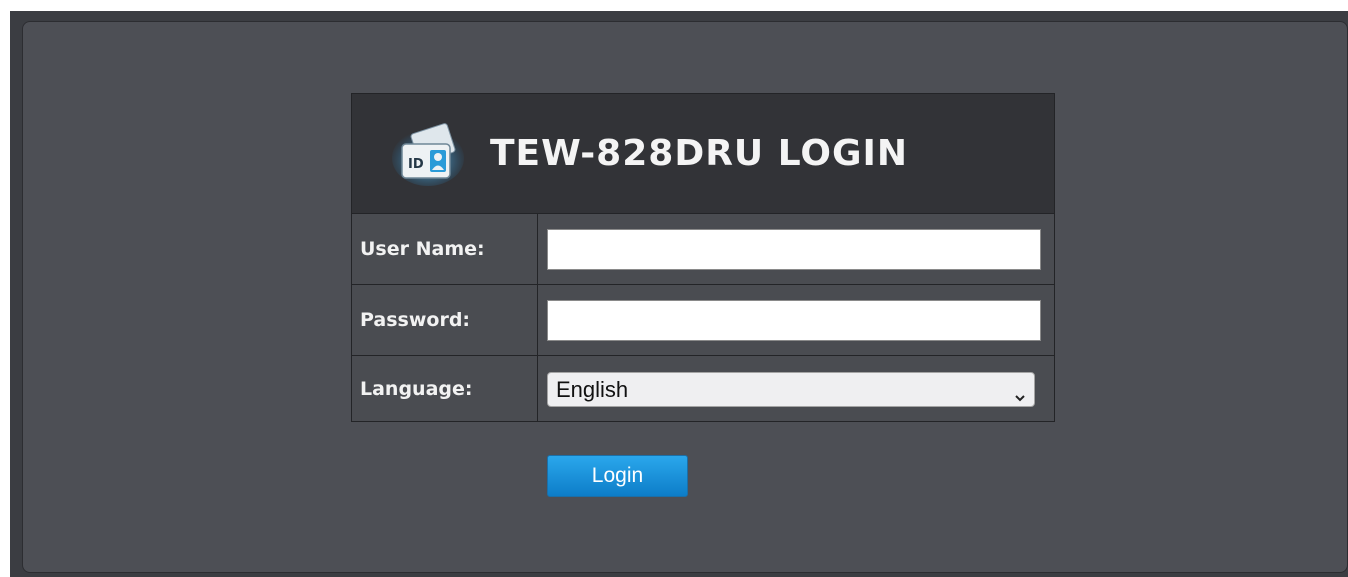  I want to click on username-input, so click(794, 249).